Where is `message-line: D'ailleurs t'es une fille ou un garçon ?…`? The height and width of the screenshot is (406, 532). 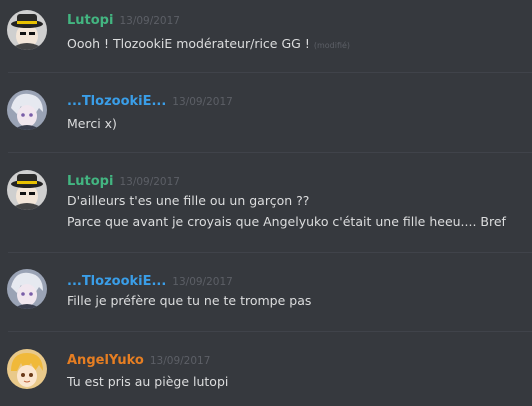
message-line: D'ailleurs t'es une fille ou un garçon ?… is located at coordinates (188, 201).